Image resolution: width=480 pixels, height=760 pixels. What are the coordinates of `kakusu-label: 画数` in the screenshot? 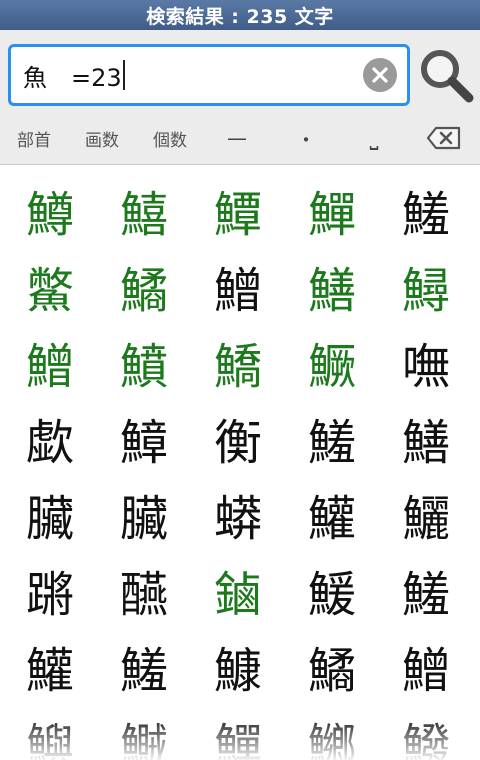 It's located at (102, 140).